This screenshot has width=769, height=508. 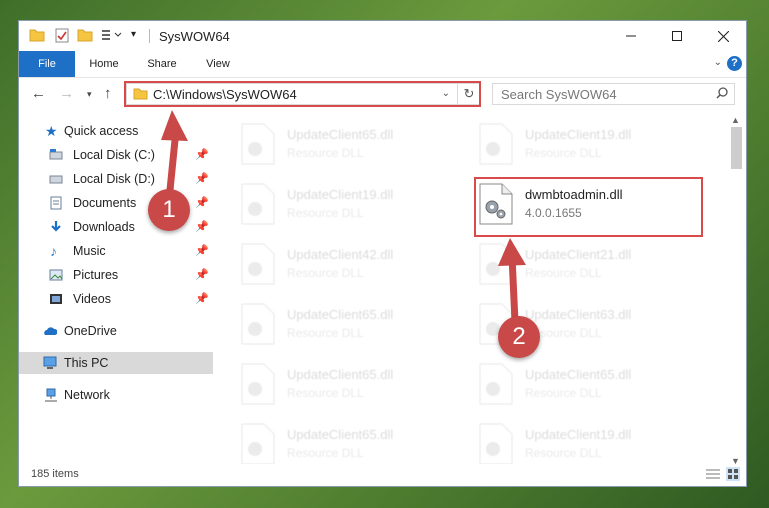 I want to click on expand-ribbon-icon: ⌄, so click(x=718, y=62).